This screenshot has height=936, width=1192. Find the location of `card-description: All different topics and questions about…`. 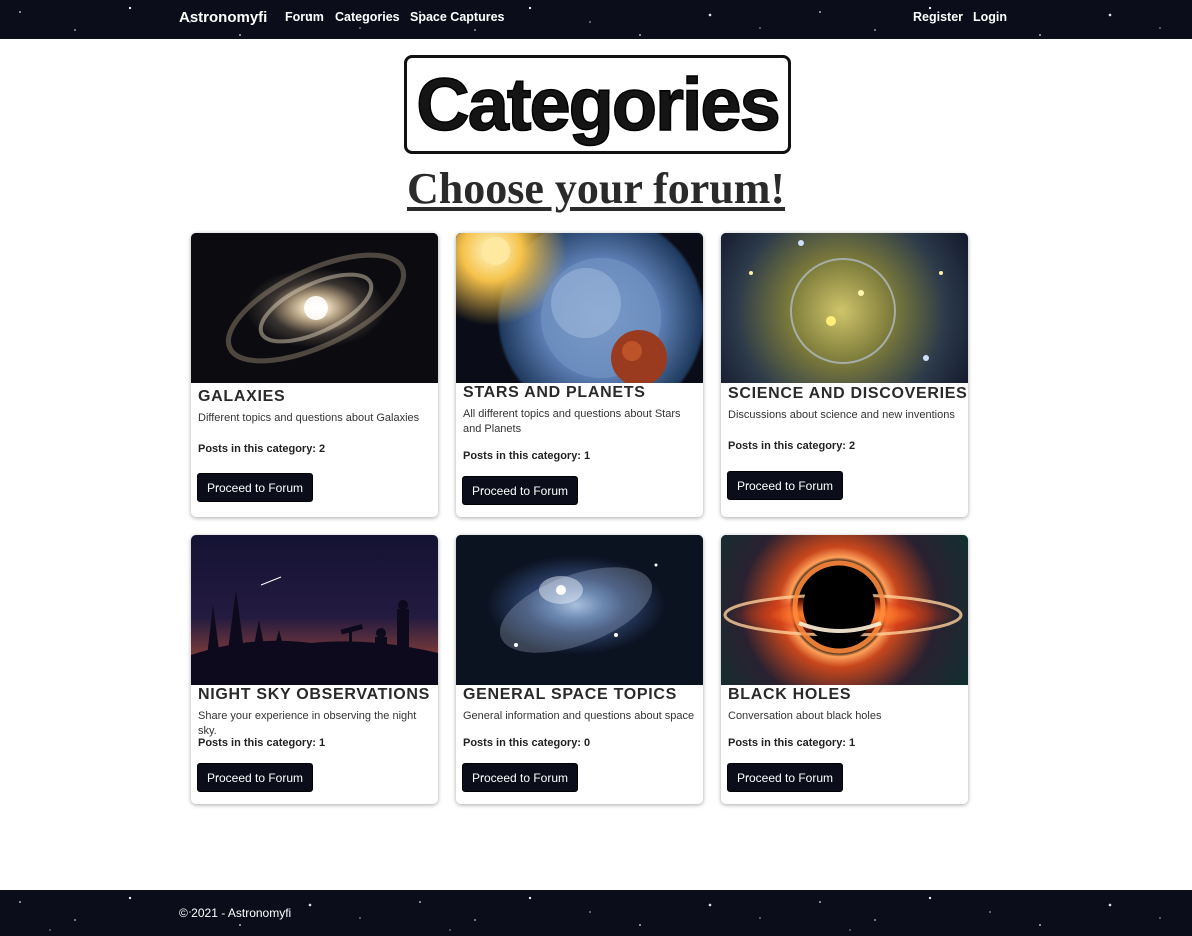

card-description: All different topics and questions about… is located at coordinates (572, 421).